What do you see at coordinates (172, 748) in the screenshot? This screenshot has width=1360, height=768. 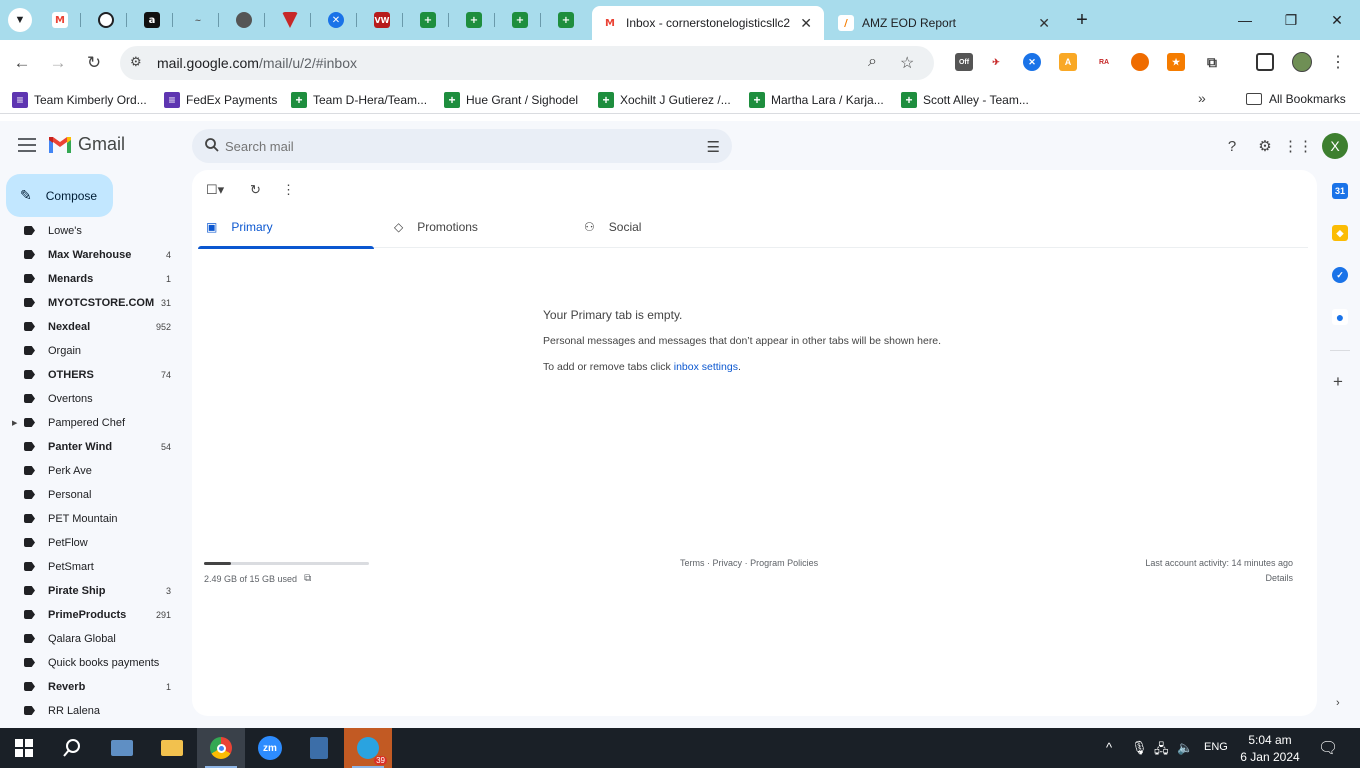 I see `taskbar-file-explorer` at bounding box center [172, 748].